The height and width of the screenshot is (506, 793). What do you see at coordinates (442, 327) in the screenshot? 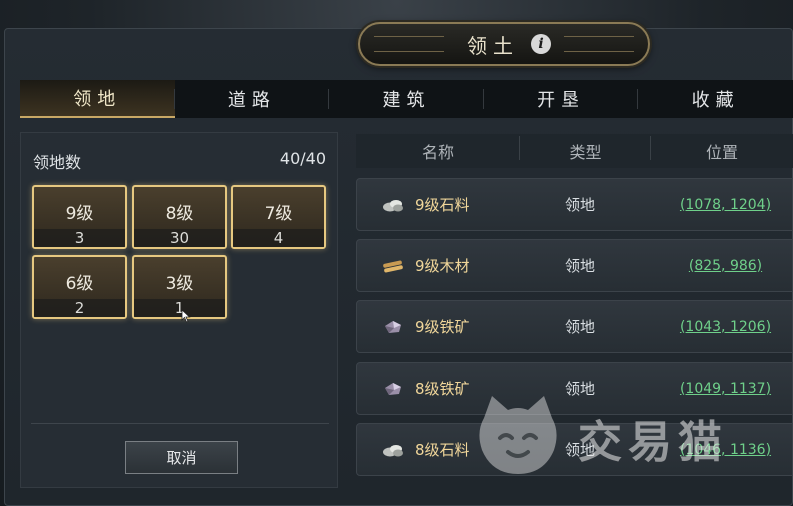
I see `resource-name: 9级铁矿` at bounding box center [442, 327].